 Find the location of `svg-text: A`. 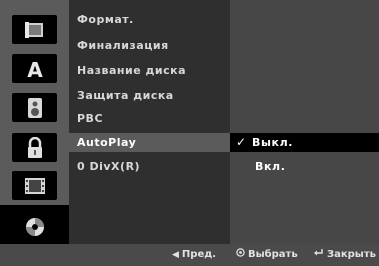

svg-text: A is located at coordinates (35, 69).